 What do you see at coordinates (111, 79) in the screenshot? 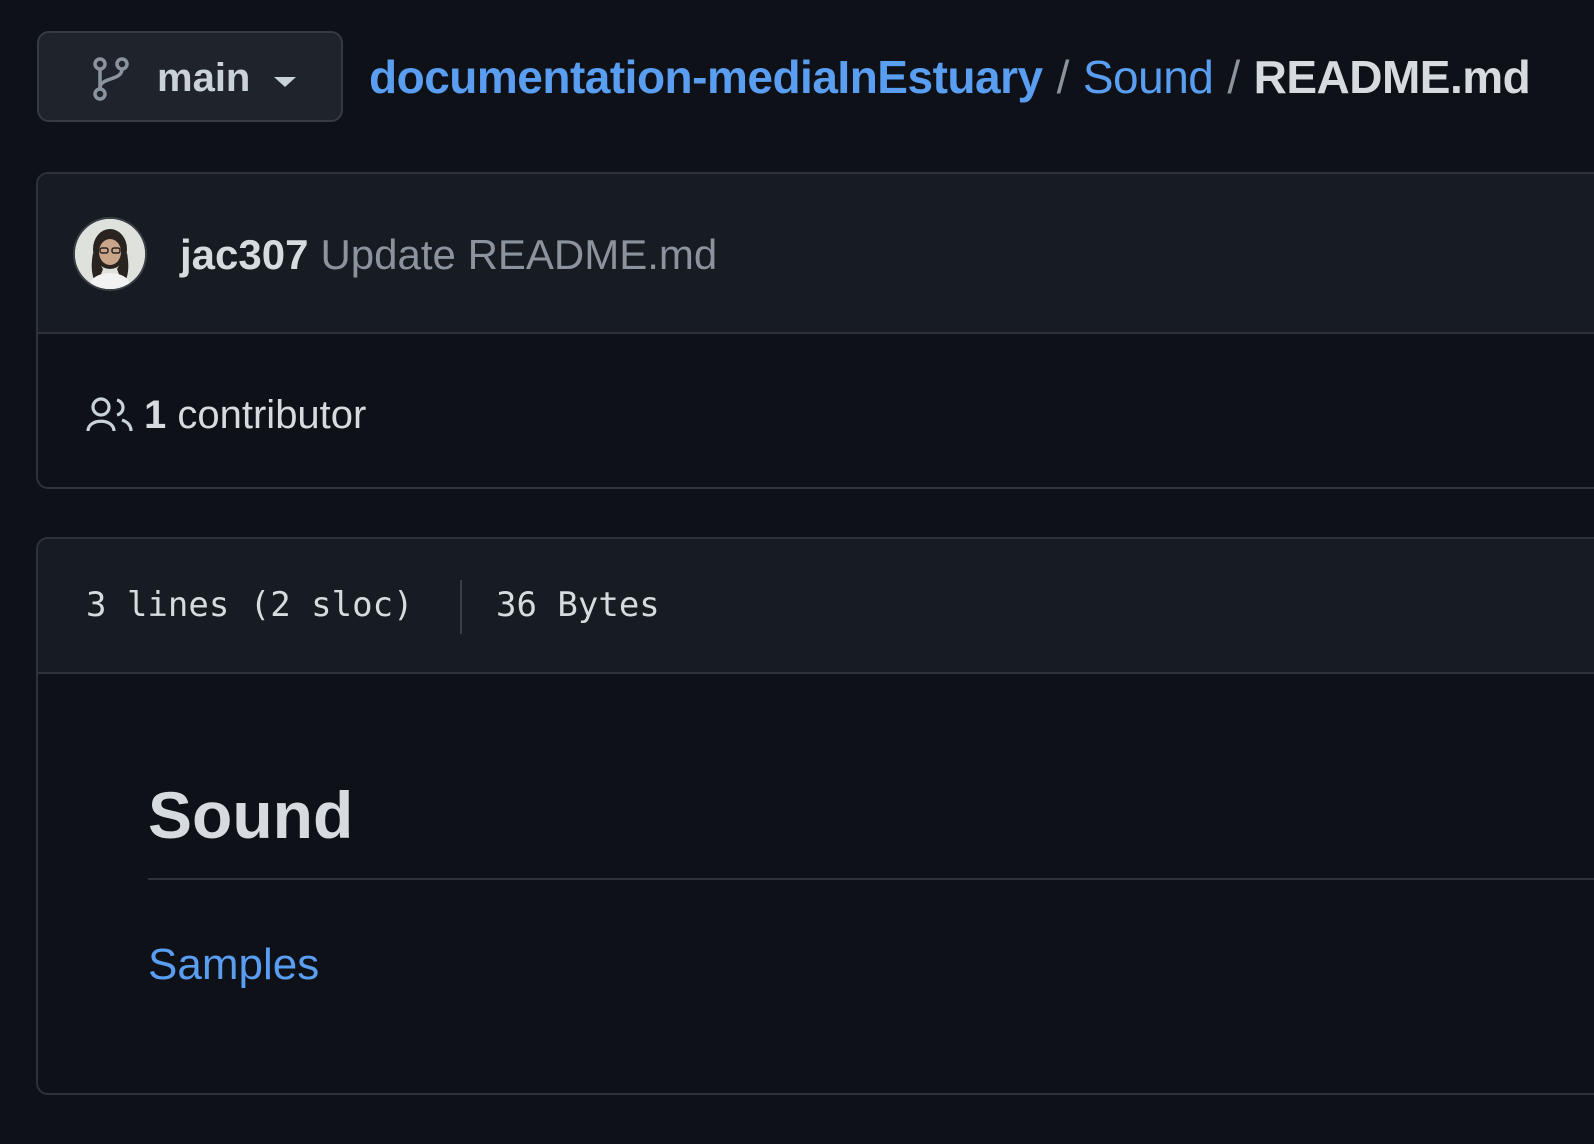
I see `git-branch-icon` at bounding box center [111, 79].